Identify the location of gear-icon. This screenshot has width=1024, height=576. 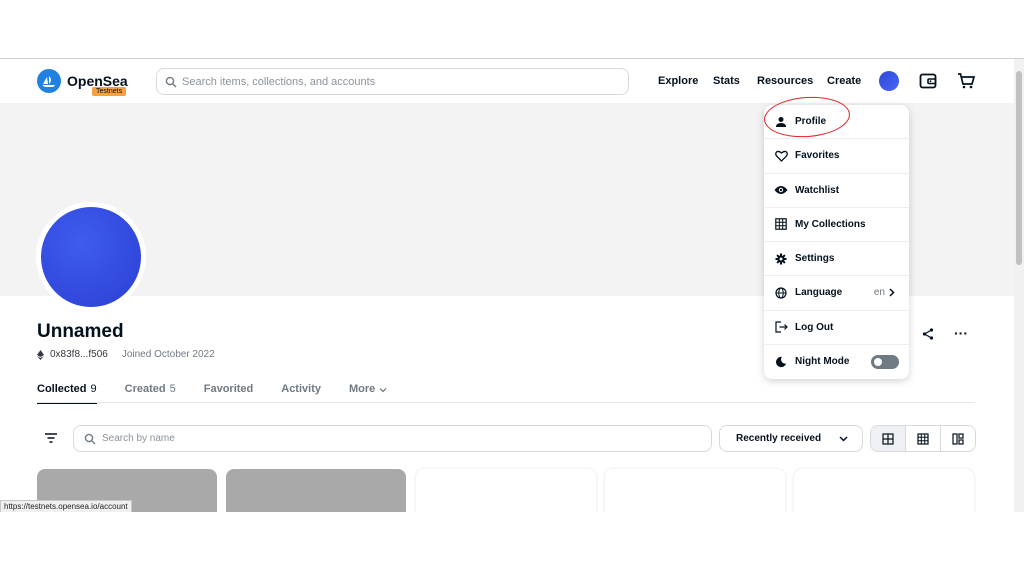
(781, 259).